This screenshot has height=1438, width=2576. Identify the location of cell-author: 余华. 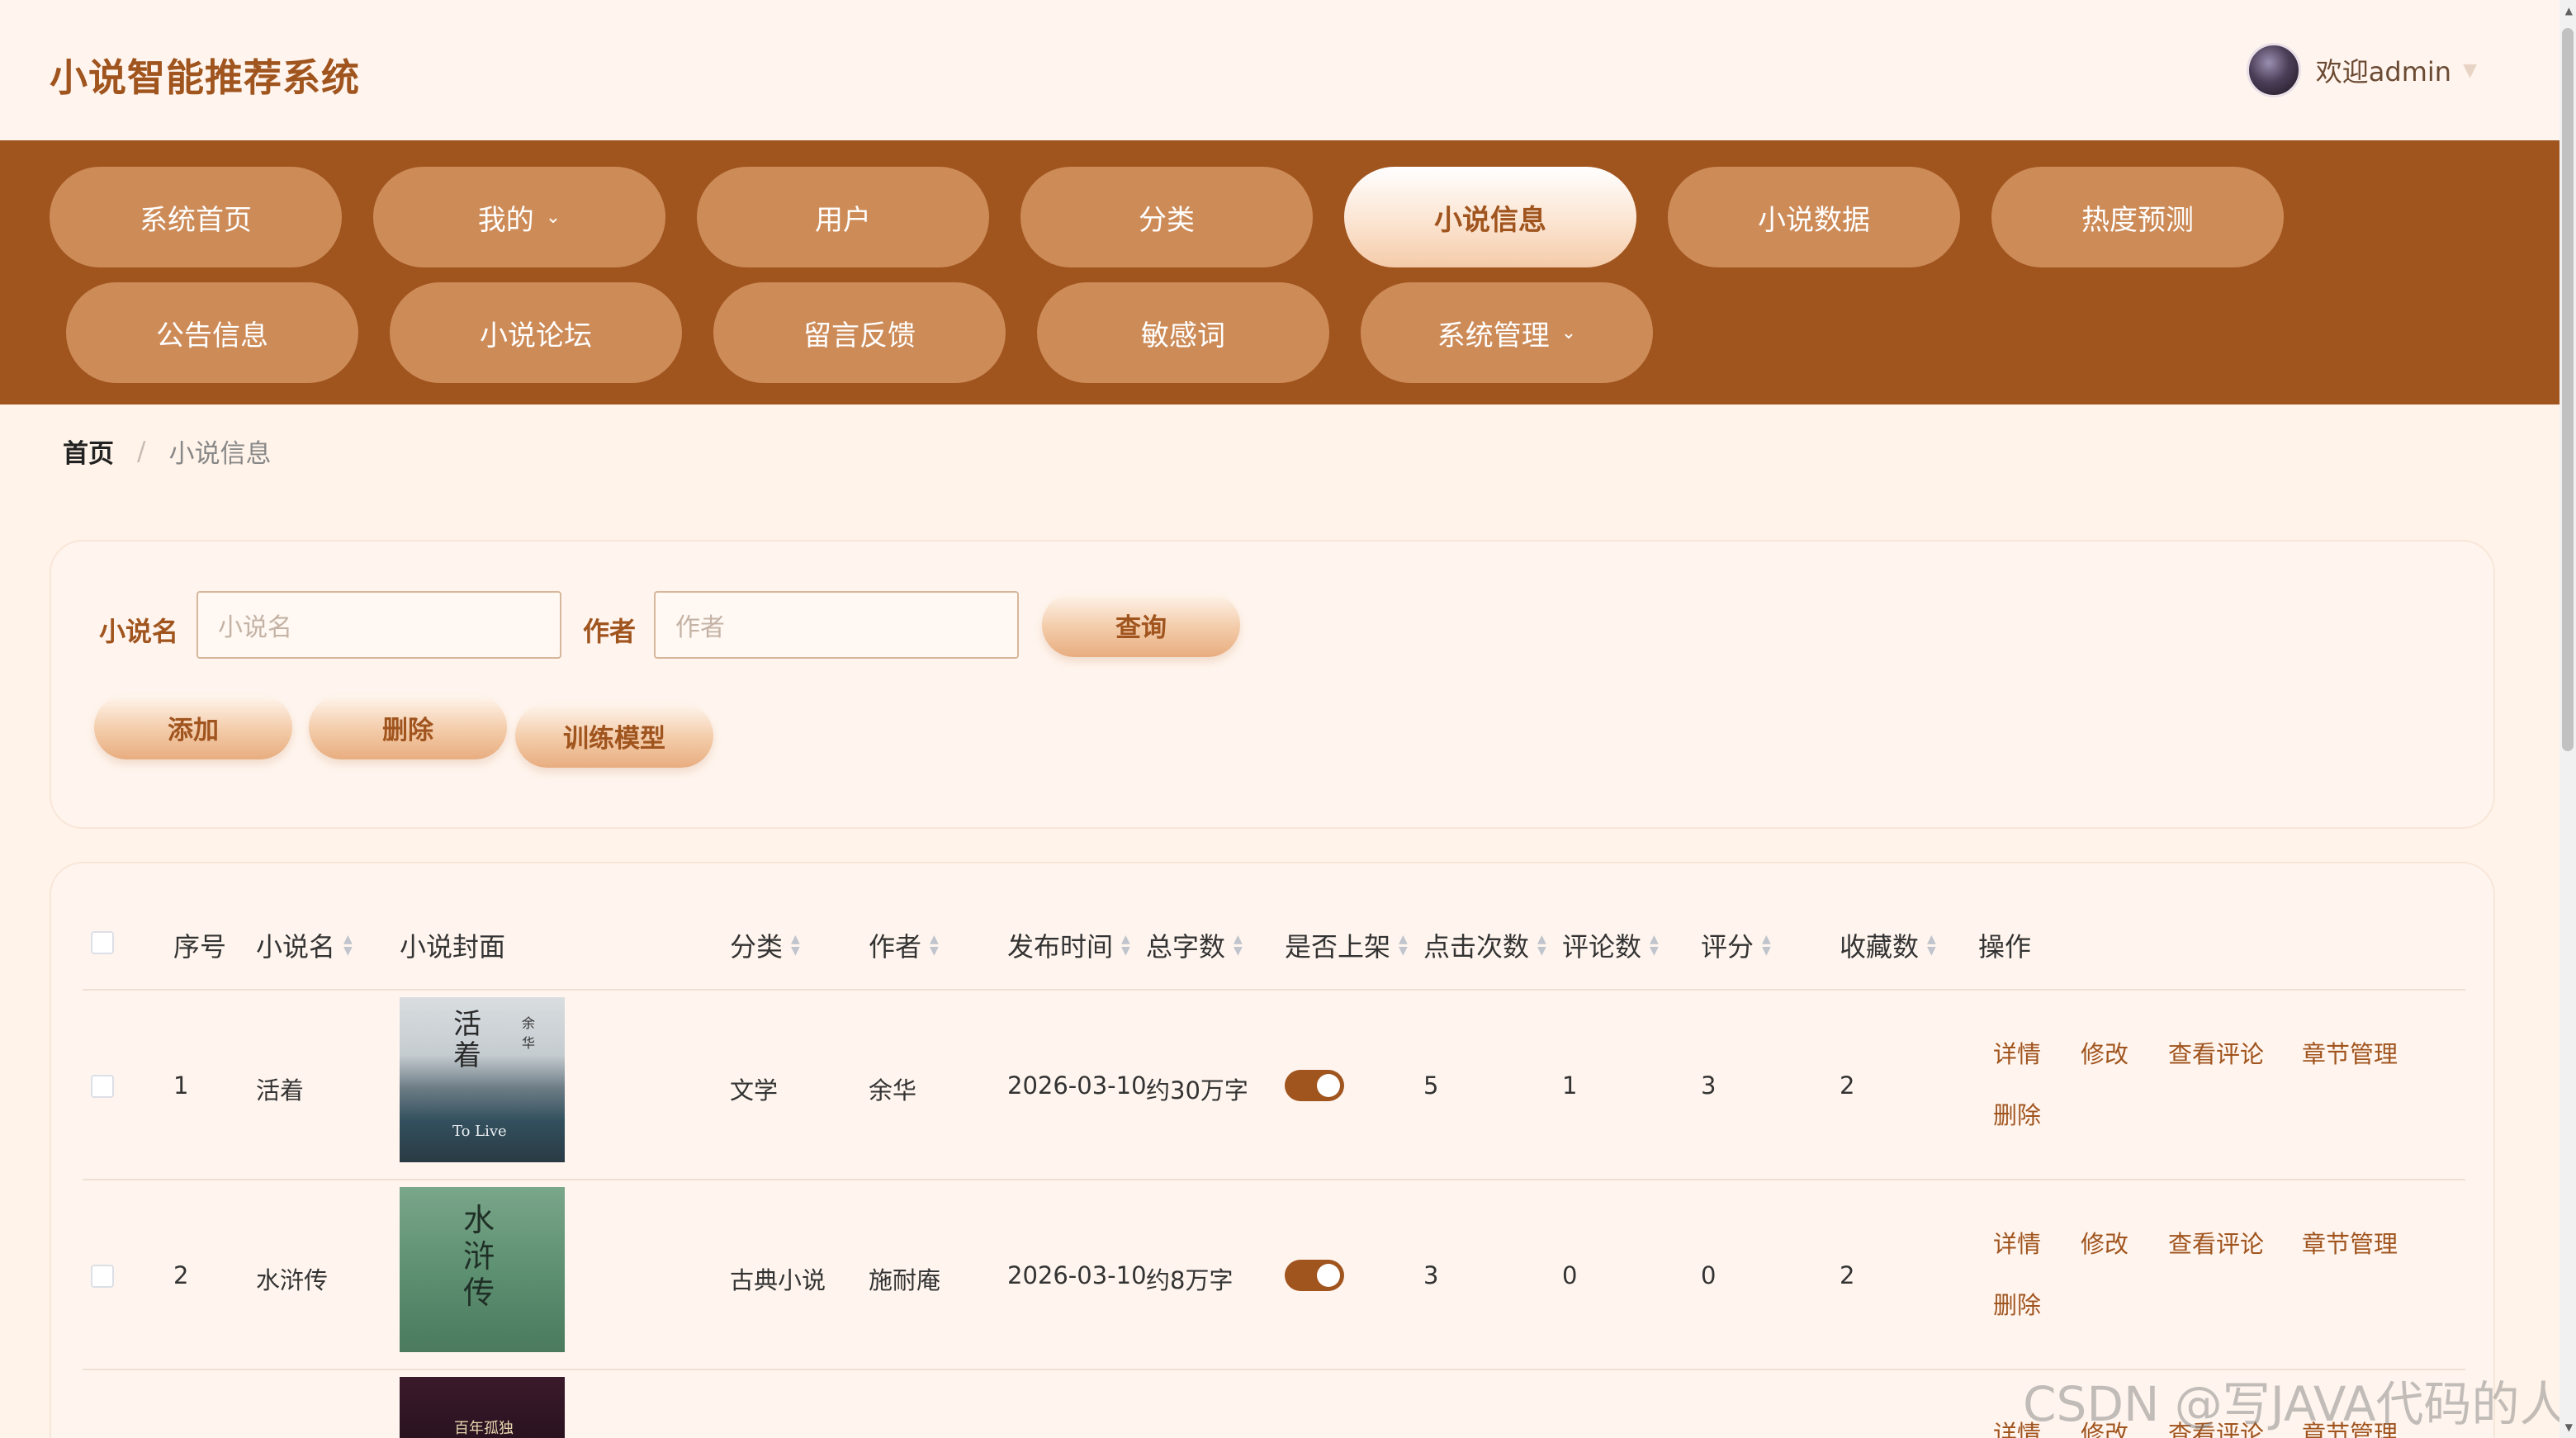
(893, 1090).